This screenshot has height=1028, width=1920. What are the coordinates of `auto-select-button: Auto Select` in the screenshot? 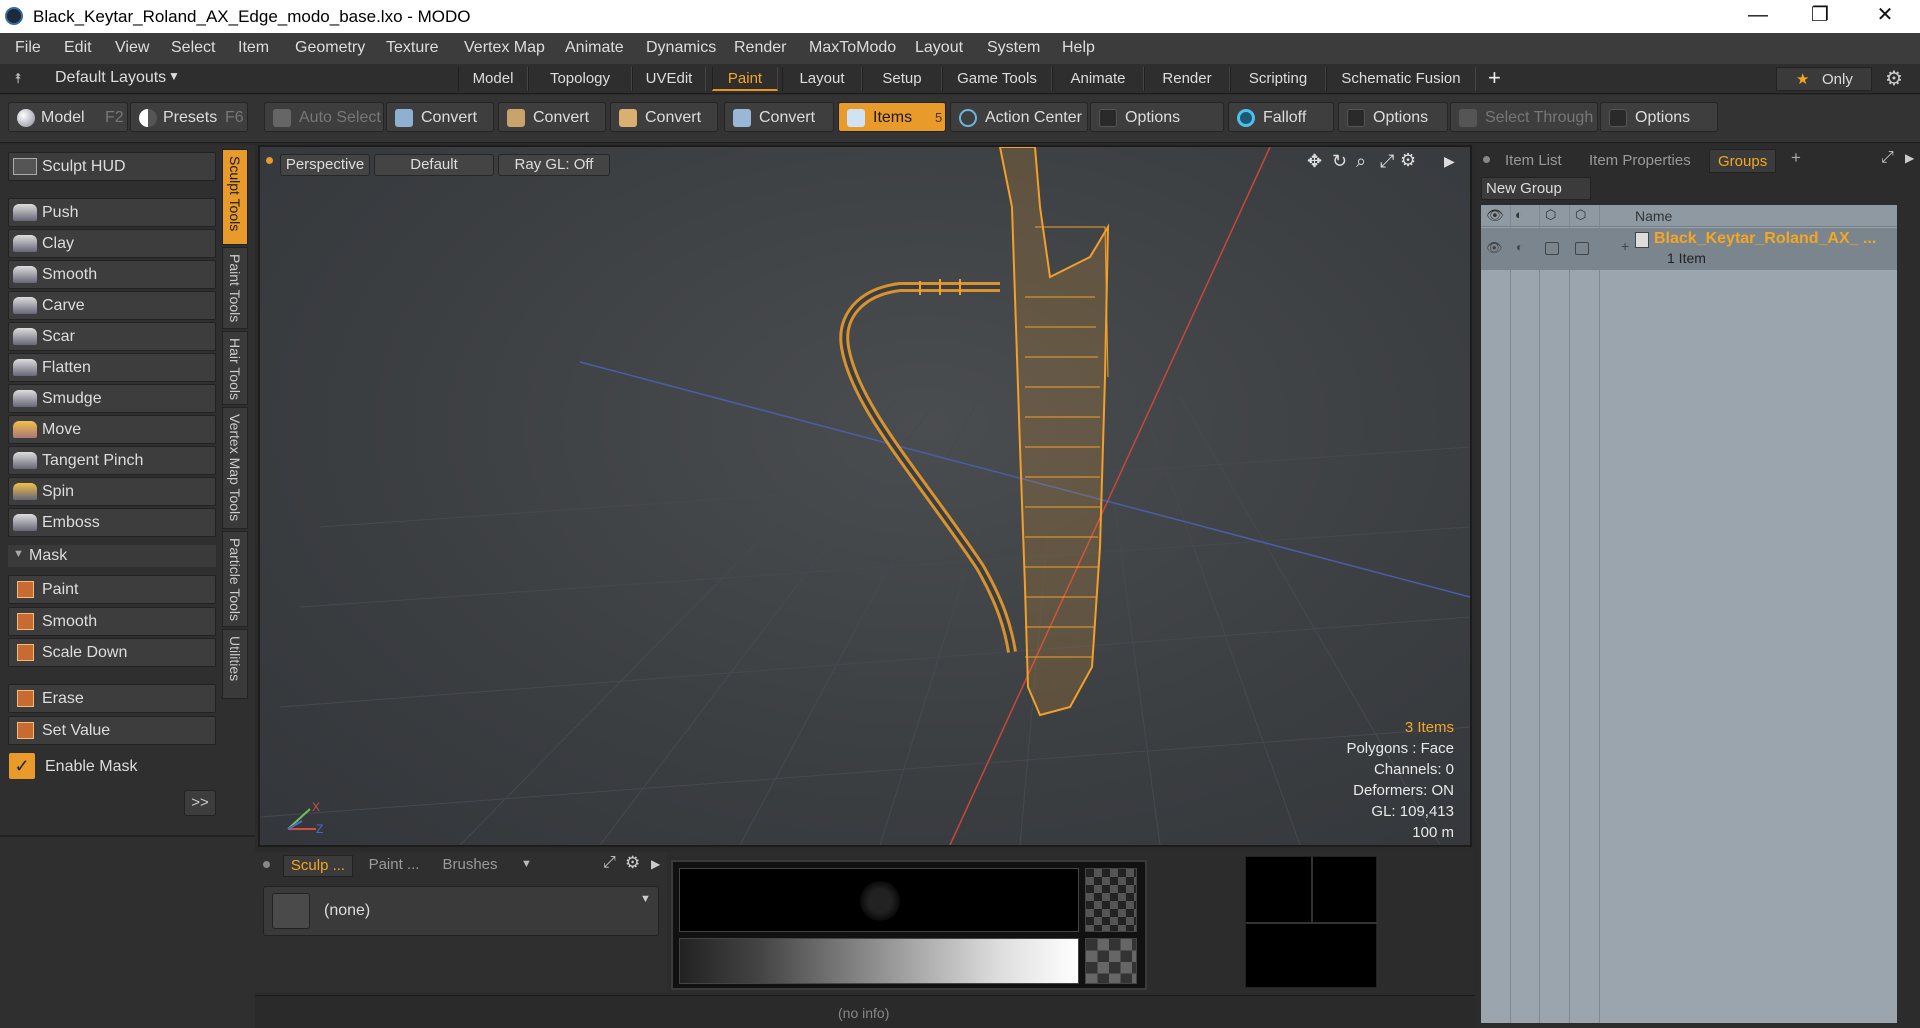 It's located at (324, 117).